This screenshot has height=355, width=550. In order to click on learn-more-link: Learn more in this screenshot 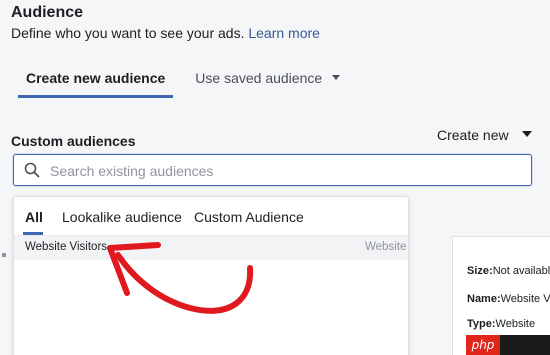, I will do `click(284, 33)`.